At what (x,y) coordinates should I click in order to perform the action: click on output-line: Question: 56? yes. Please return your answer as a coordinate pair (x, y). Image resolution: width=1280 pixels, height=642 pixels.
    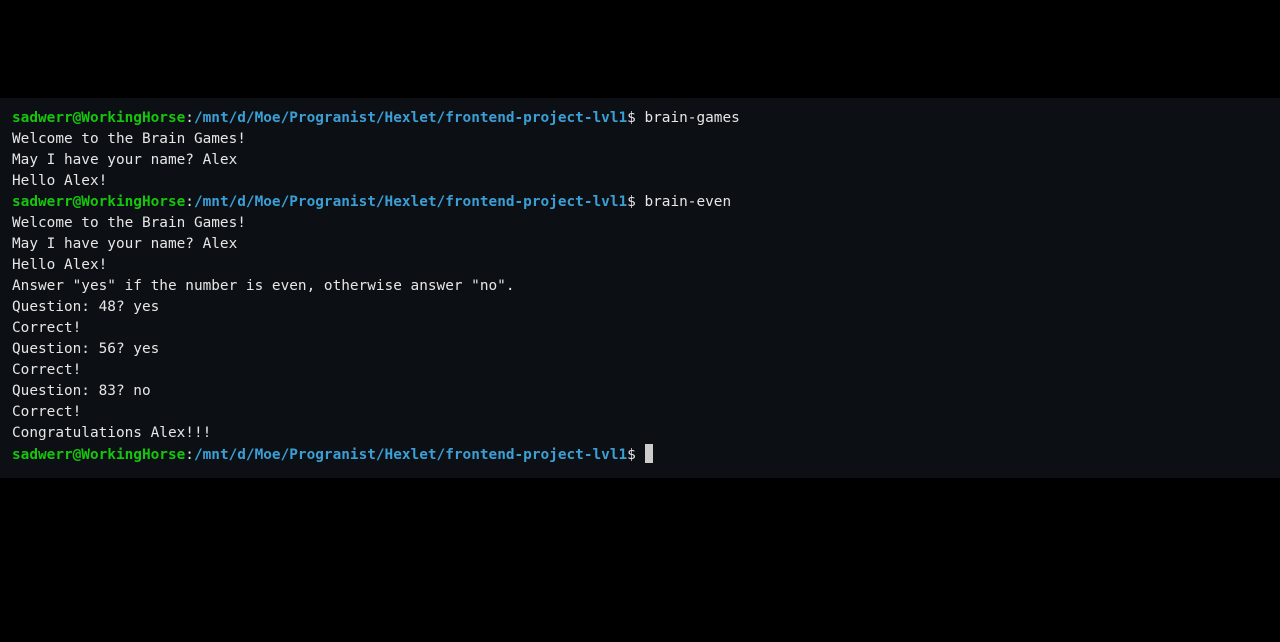
    Looking at the image, I should click on (86, 349).